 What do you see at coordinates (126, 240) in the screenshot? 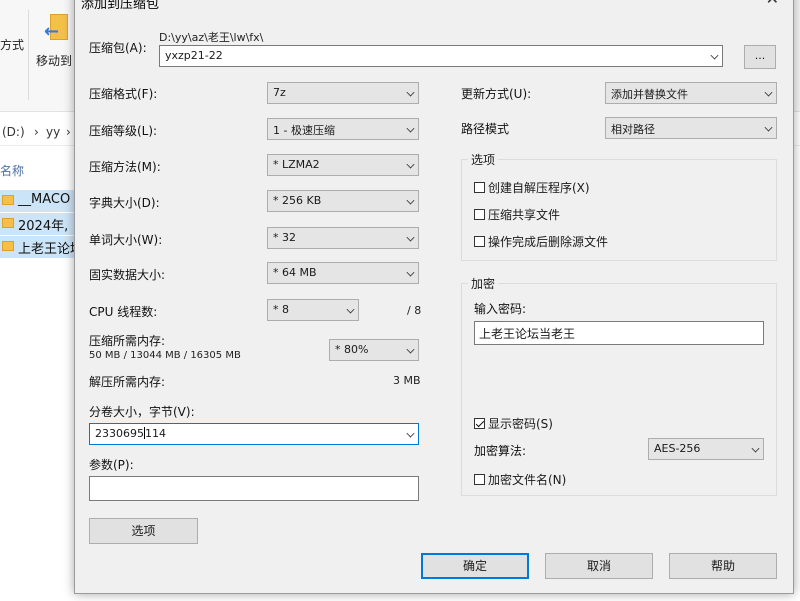
I see `word-label: 单词大小(W):` at bounding box center [126, 240].